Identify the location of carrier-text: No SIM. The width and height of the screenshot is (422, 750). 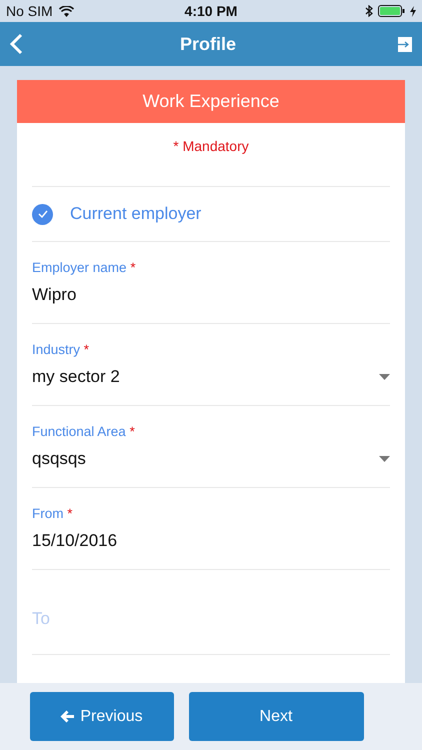
(29, 11).